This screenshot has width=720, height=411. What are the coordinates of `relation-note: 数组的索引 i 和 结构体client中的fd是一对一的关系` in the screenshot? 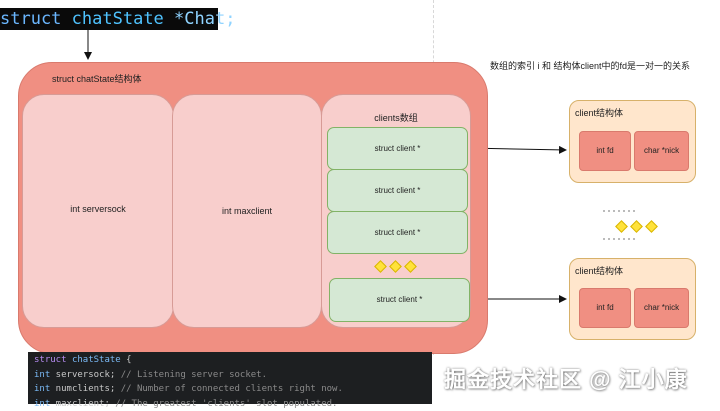 It's located at (590, 65).